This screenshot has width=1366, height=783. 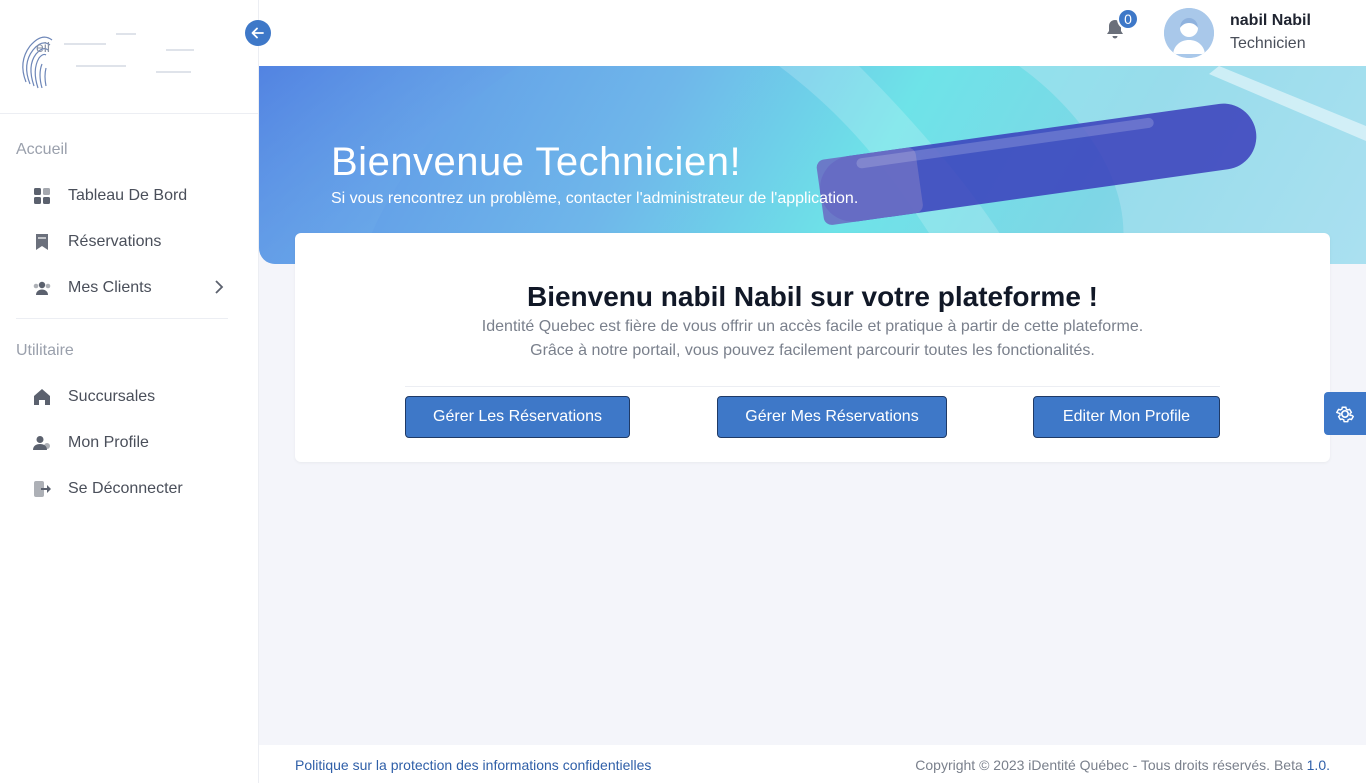 I want to click on avatar, so click(x=1189, y=33).